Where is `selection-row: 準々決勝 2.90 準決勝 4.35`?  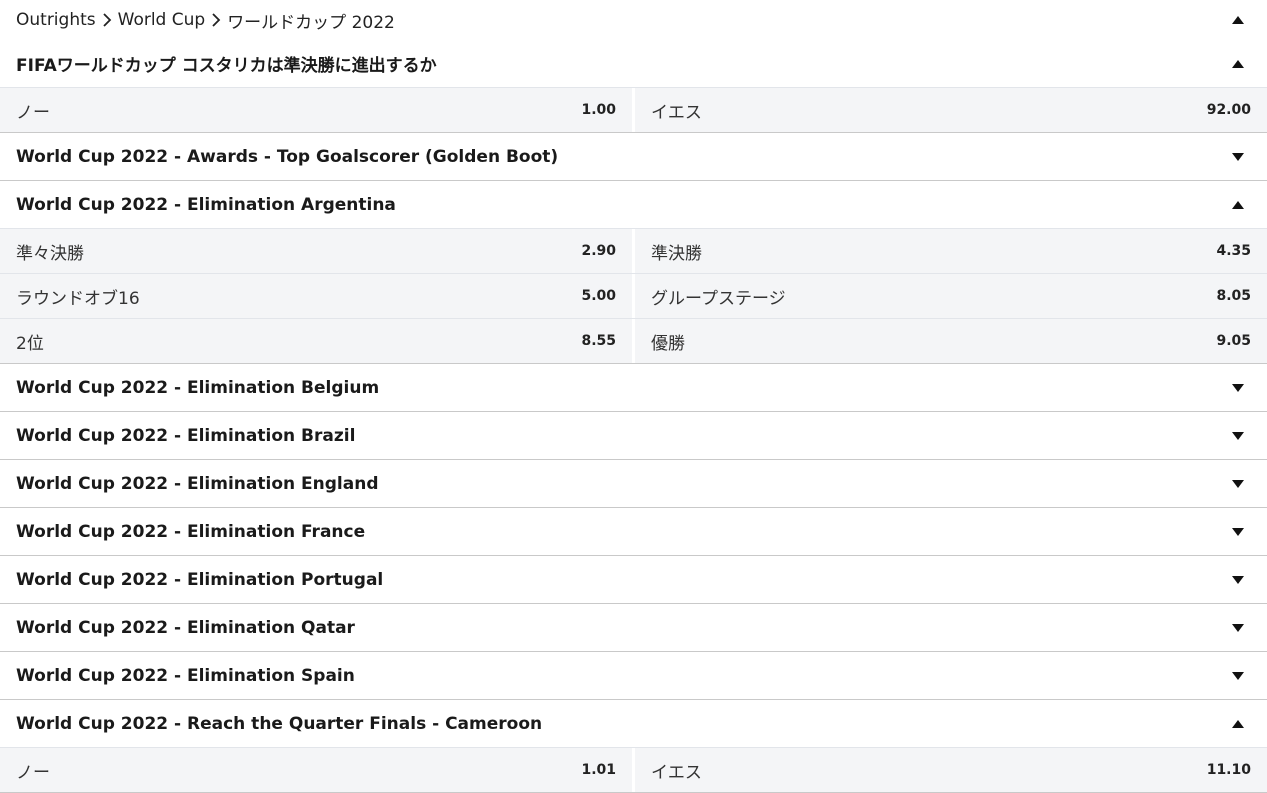 selection-row: 準々決勝 2.90 準決勝 4.35 is located at coordinates (633, 250).